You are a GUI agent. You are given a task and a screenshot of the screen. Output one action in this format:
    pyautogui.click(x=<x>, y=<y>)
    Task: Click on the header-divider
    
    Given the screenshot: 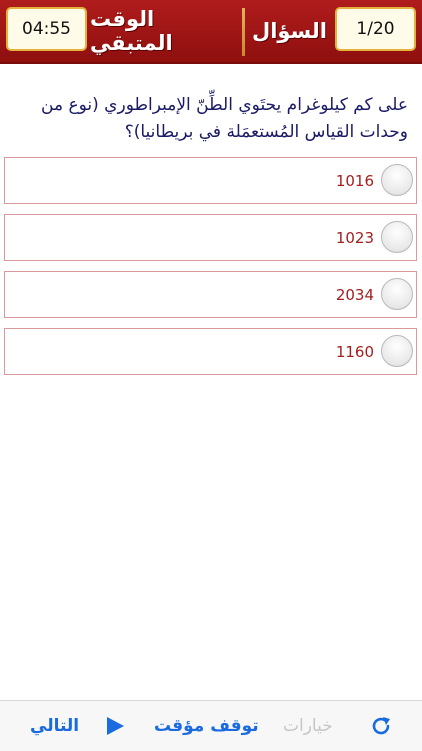 What is the action you would take?
    pyautogui.click(x=243, y=32)
    